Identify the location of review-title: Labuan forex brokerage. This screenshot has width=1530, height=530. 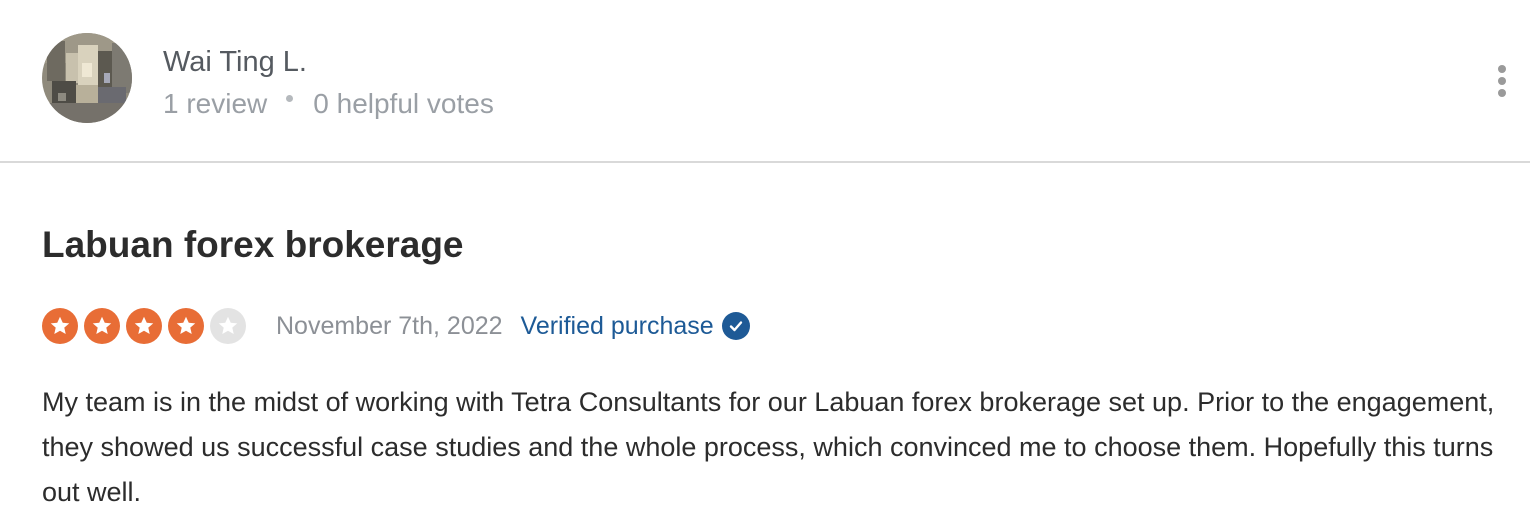
(253, 244).